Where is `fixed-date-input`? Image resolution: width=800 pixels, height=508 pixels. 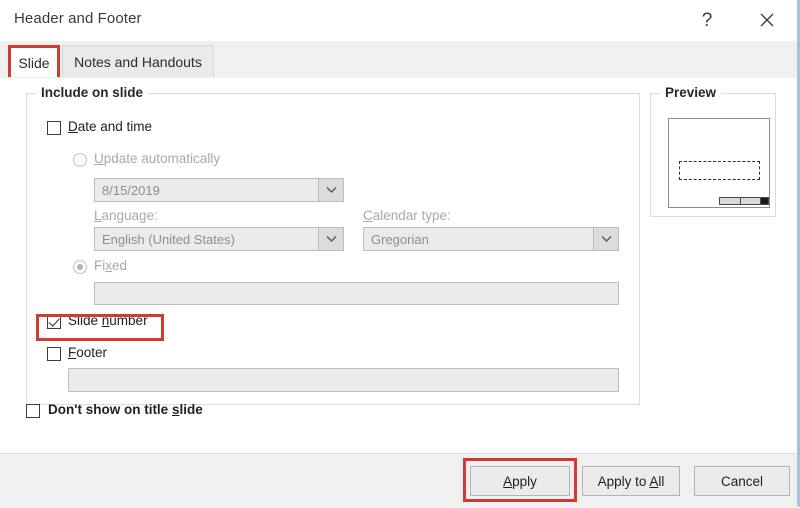 fixed-date-input is located at coordinates (356, 293).